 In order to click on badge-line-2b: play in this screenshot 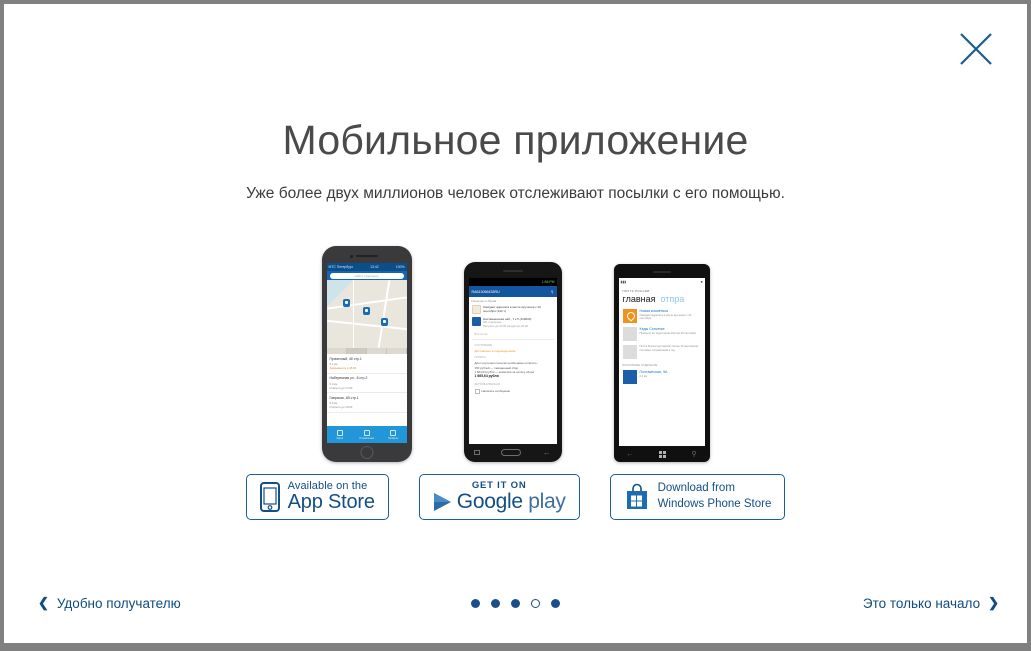, I will do `click(544, 502)`.